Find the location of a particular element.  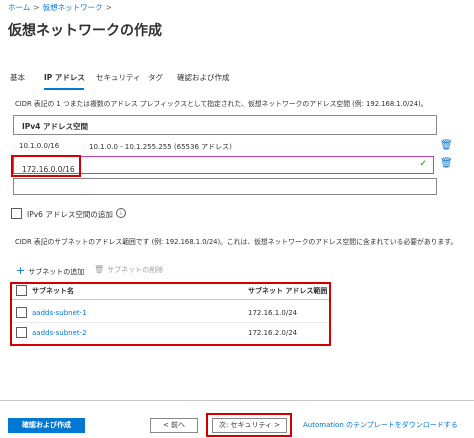

active-tab-indicator is located at coordinates (64, 89).